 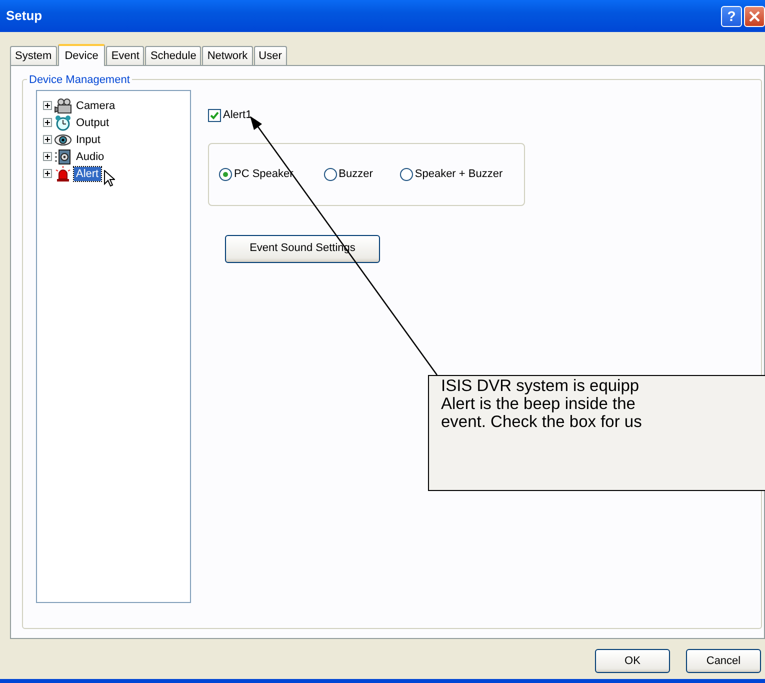 What do you see at coordinates (731, 16) in the screenshot?
I see `help-button: ?` at bounding box center [731, 16].